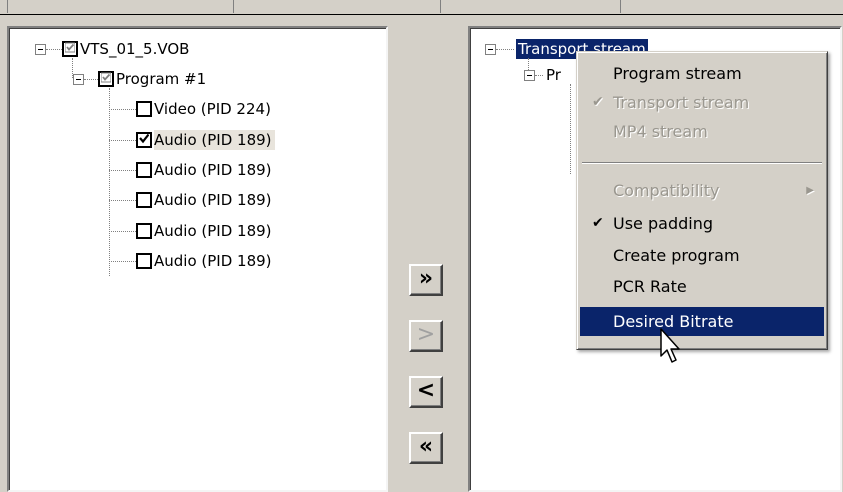 Image resolution: width=843 pixels, height=492 pixels. What do you see at coordinates (702, 163) in the screenshot?
I see `menu-separator` at bounding box center [702, 163].